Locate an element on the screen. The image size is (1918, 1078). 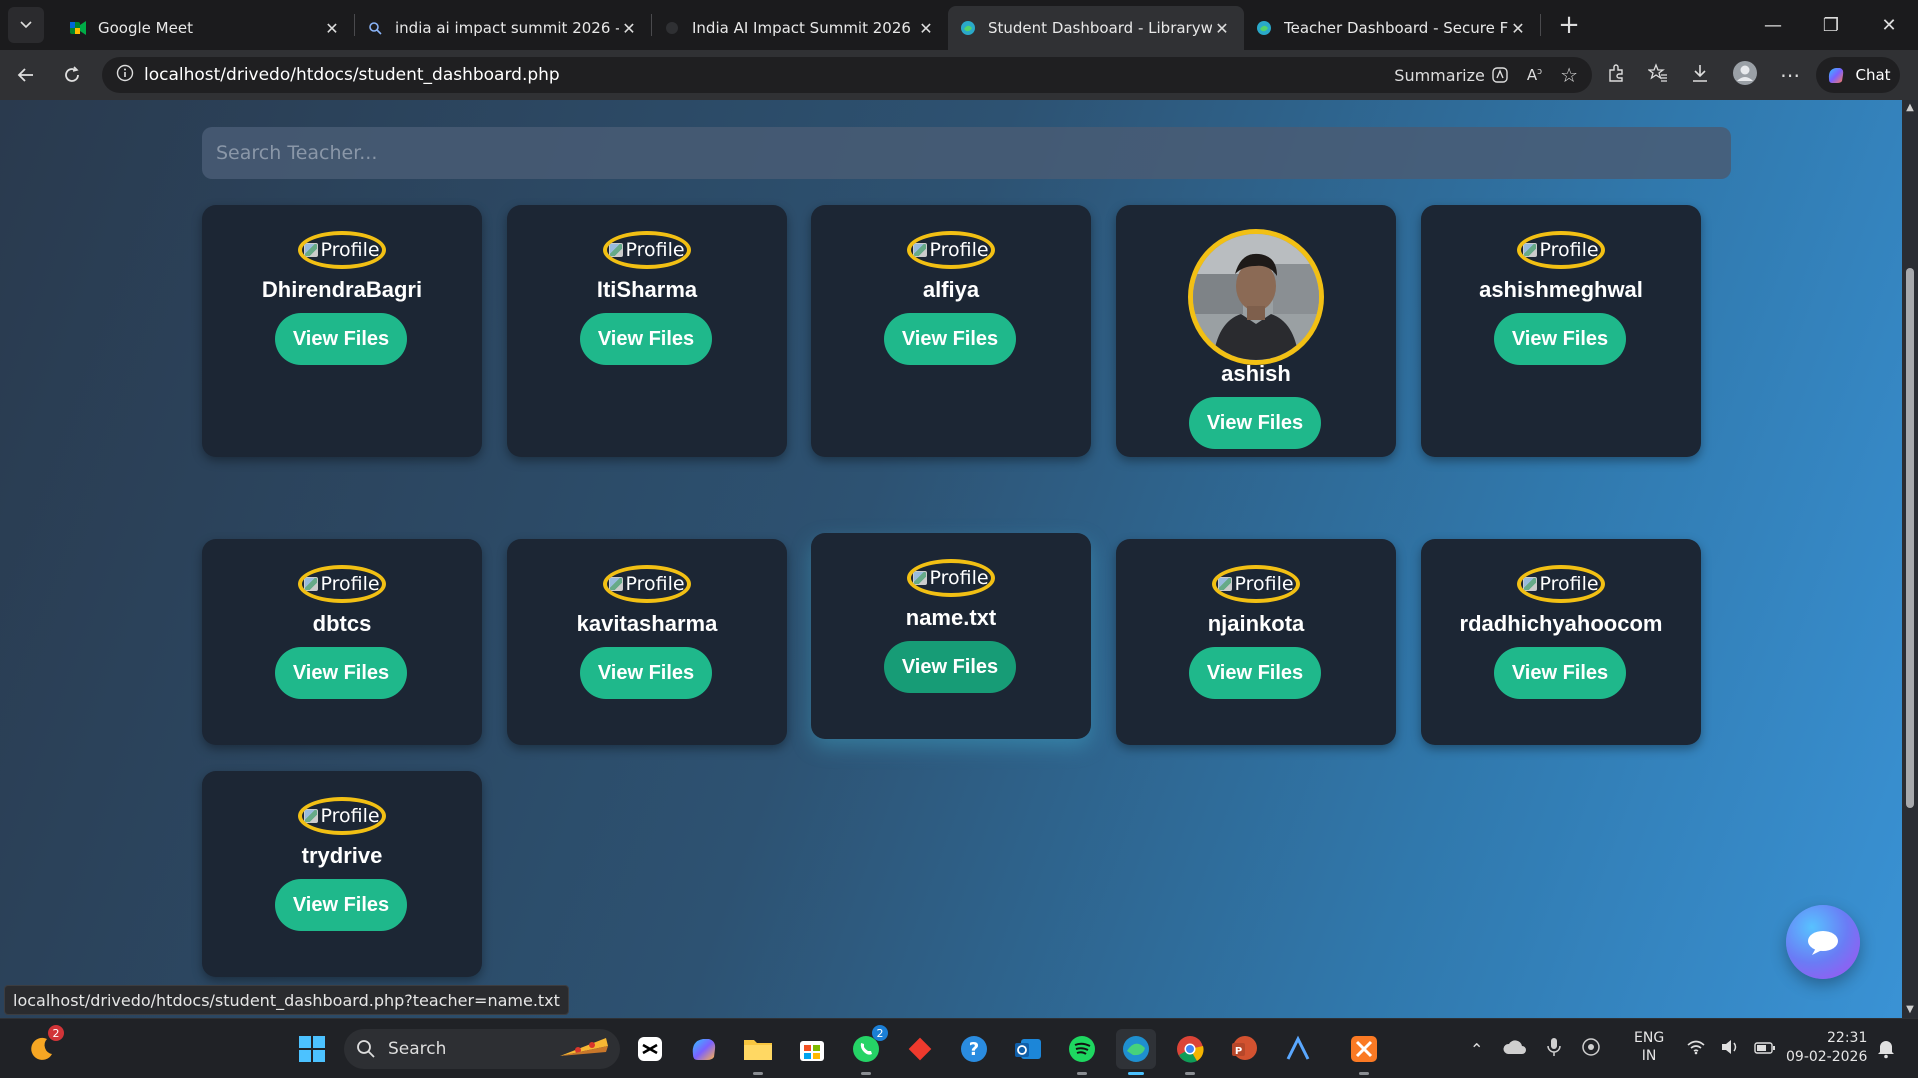
back-button is located at coordinates (26, 75).